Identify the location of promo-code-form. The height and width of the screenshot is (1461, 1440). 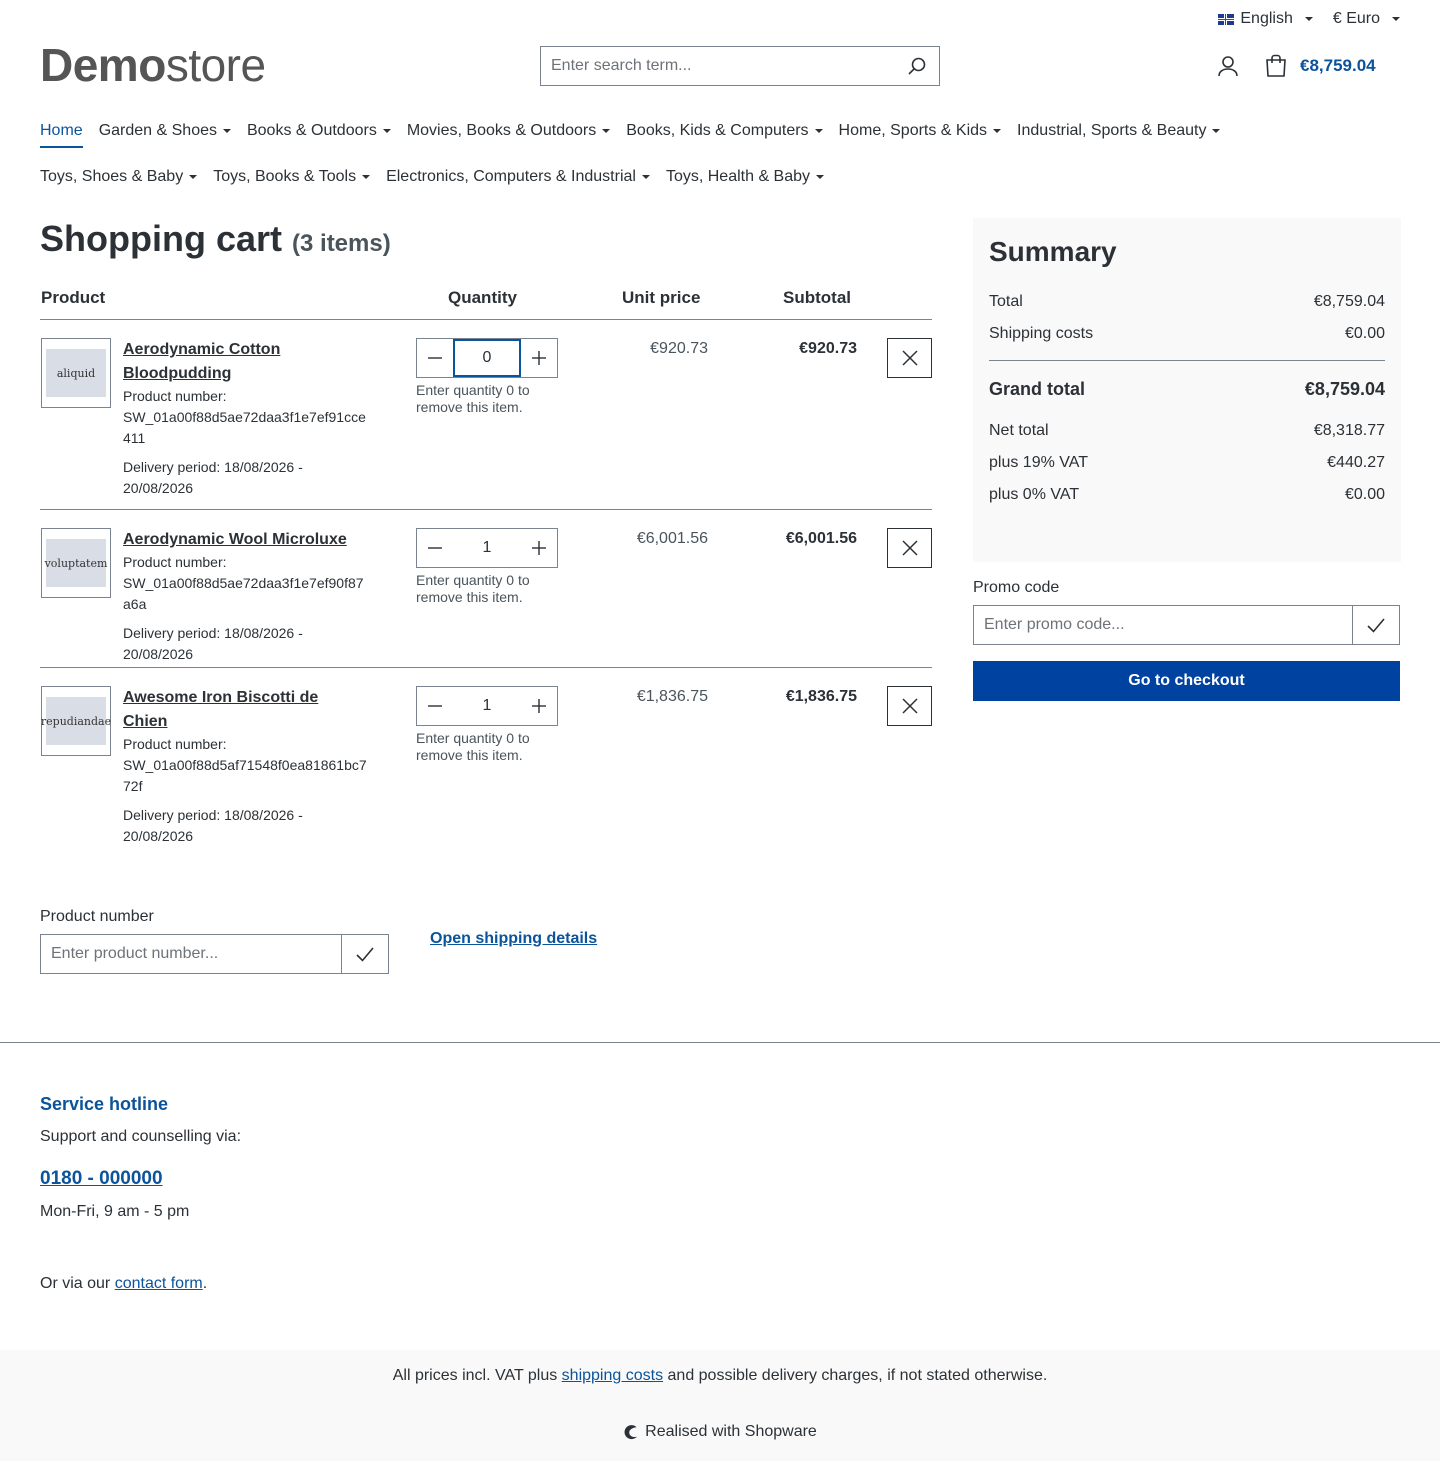
(1186, 625).